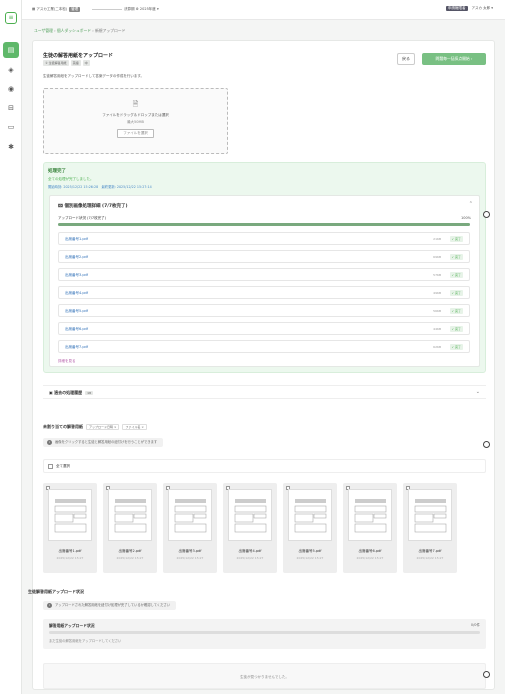 Image resolution: width=505 pixels, height=694 pixels. Describe the element at coordinates (107, 9) in the screenshot. I see `divider` at that location.